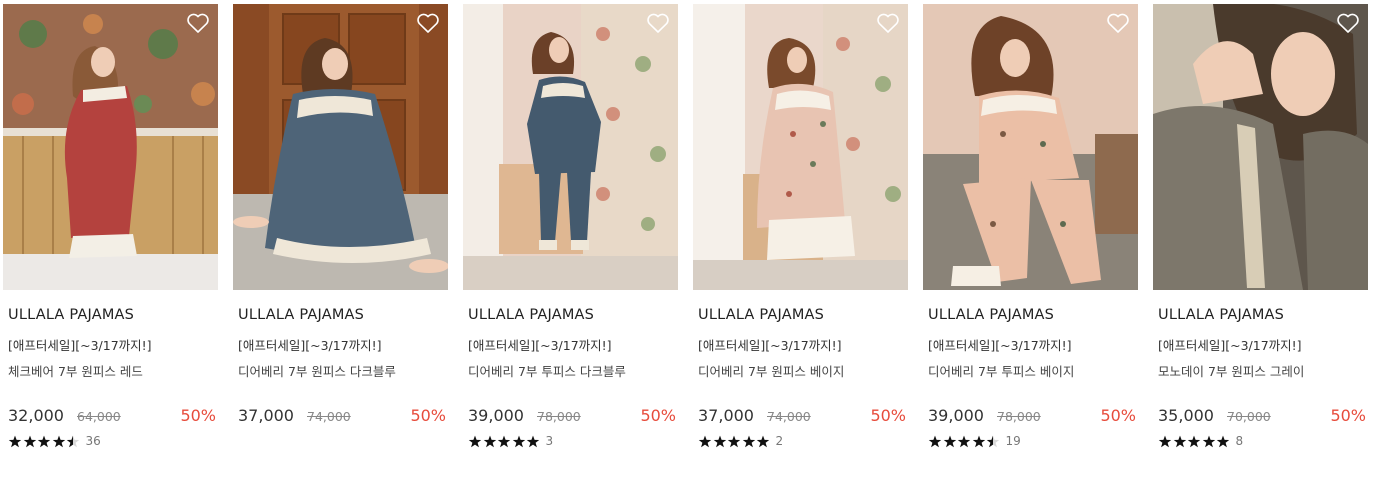  Describe the element at coordinates (1186, 415) in the screenshot. I see `sale-price: 35,000` at that location.